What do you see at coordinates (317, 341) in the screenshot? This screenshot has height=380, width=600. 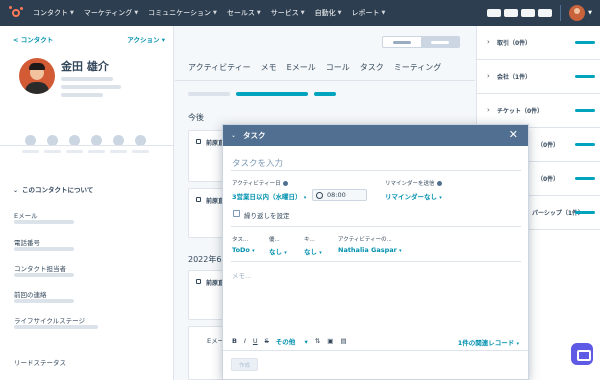 I see `link-icon: ⇅` at bounding box center [317, 341].